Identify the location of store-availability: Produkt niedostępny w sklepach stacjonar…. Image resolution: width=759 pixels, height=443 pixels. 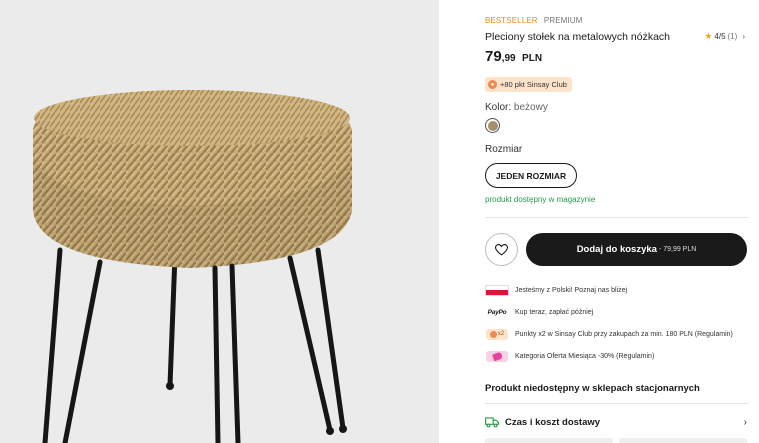
(592, 388).